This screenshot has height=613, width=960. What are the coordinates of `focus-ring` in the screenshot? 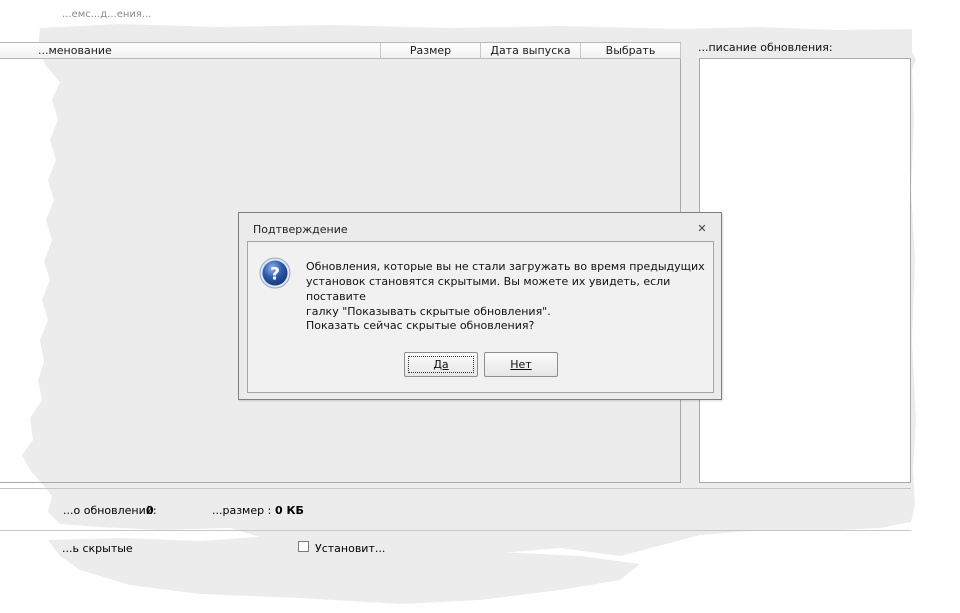 It's located at (441, 364).